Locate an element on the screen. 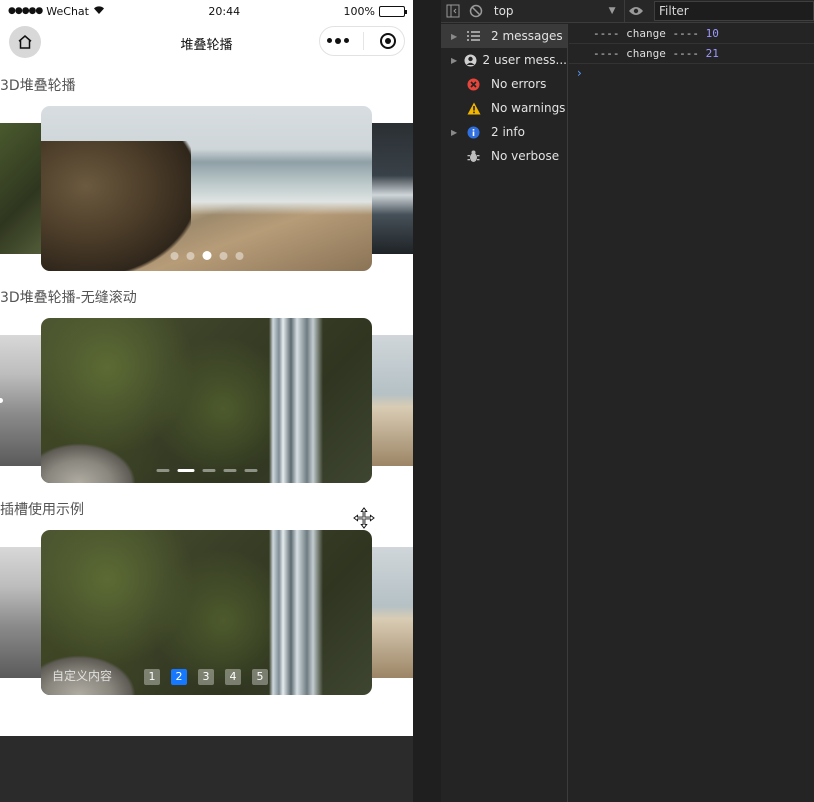 This screenshot has width=814, height=802. console-log-line: ---- change ---- 1 0 is located at coordinates (691, 34).